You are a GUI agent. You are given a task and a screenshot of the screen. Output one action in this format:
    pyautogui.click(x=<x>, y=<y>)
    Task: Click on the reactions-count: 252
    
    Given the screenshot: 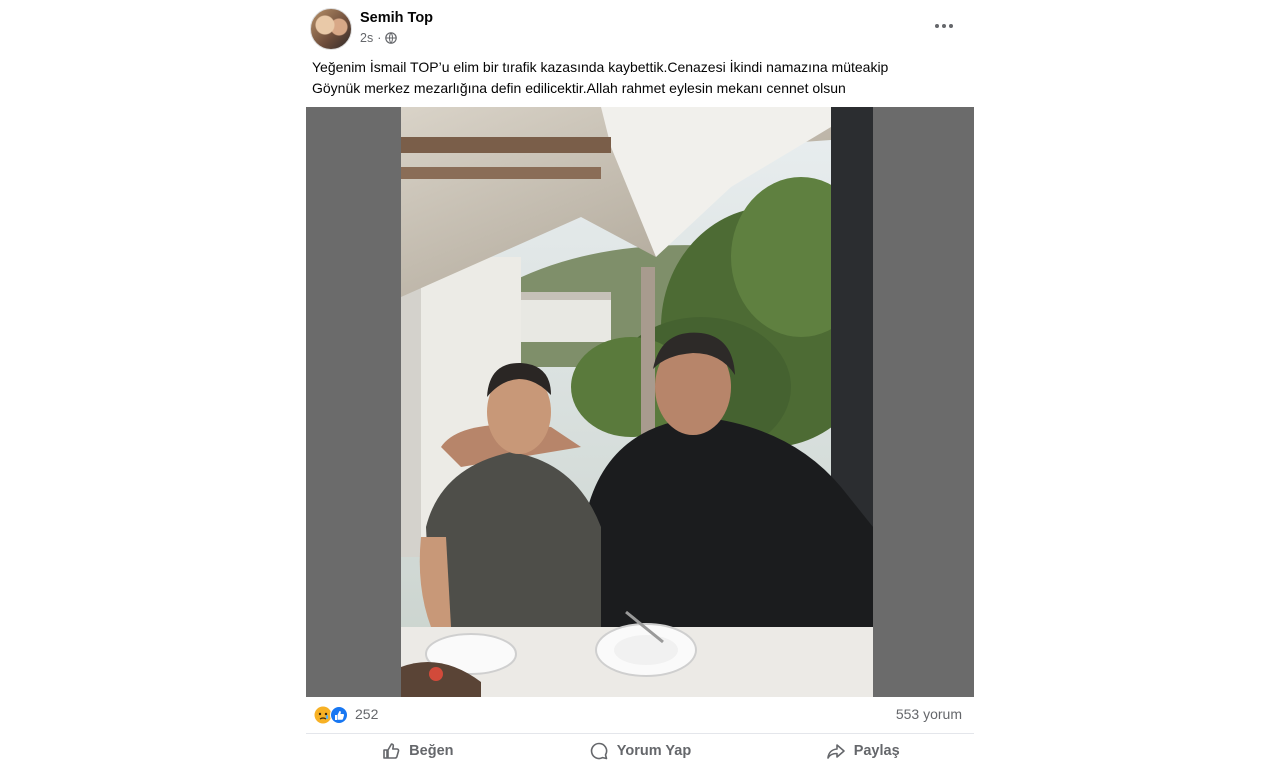 What is the action you would take?
    pyautogui.click(x=366, y=714)
    